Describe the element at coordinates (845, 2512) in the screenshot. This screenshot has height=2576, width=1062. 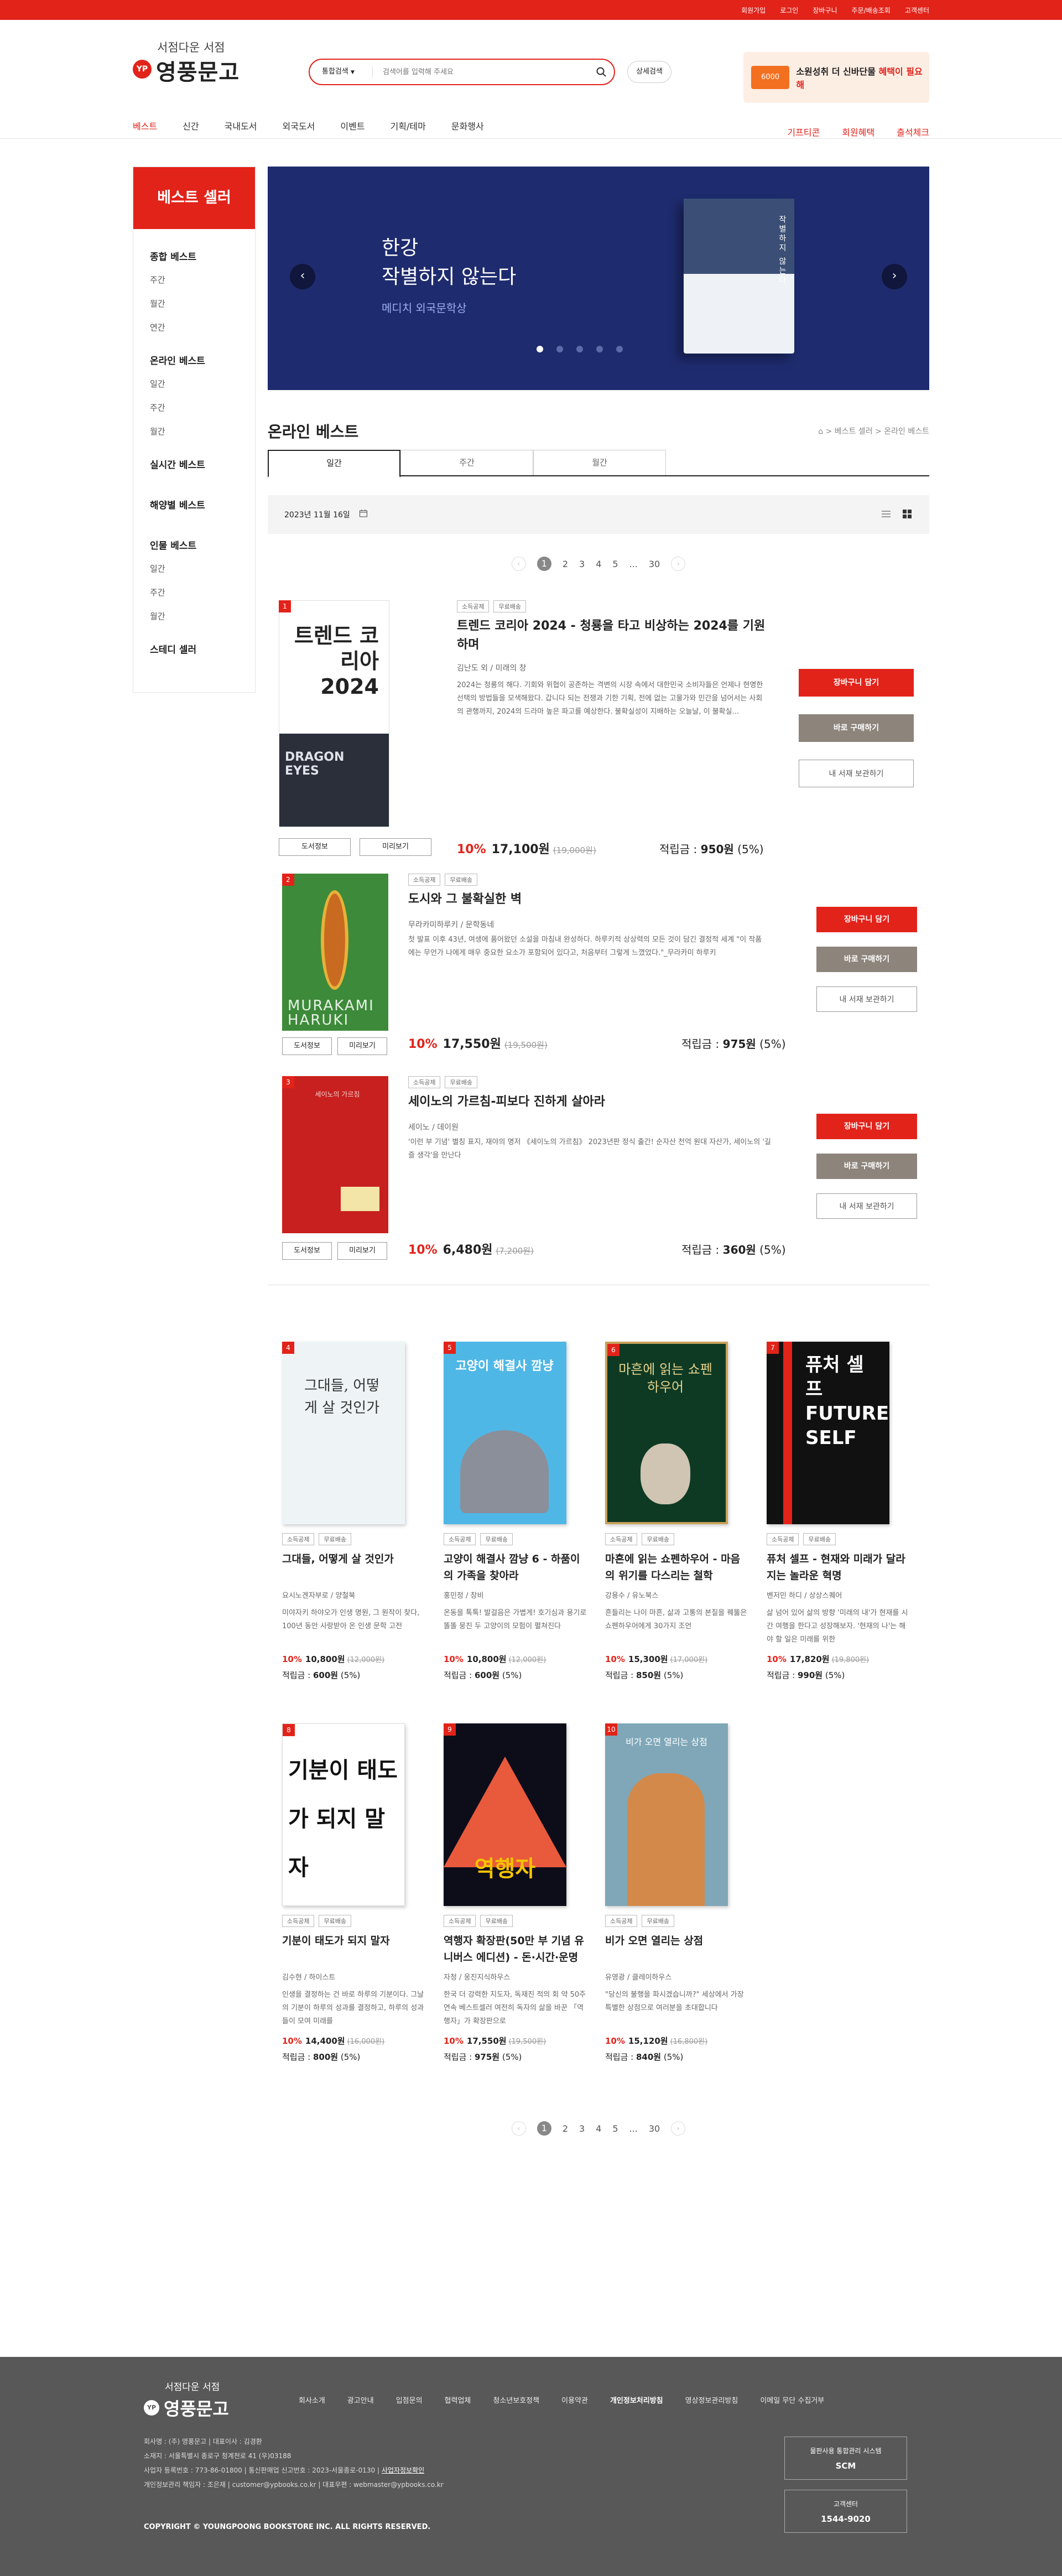
I see `customer-center-box: 고객센터 1544-9020` at that location.